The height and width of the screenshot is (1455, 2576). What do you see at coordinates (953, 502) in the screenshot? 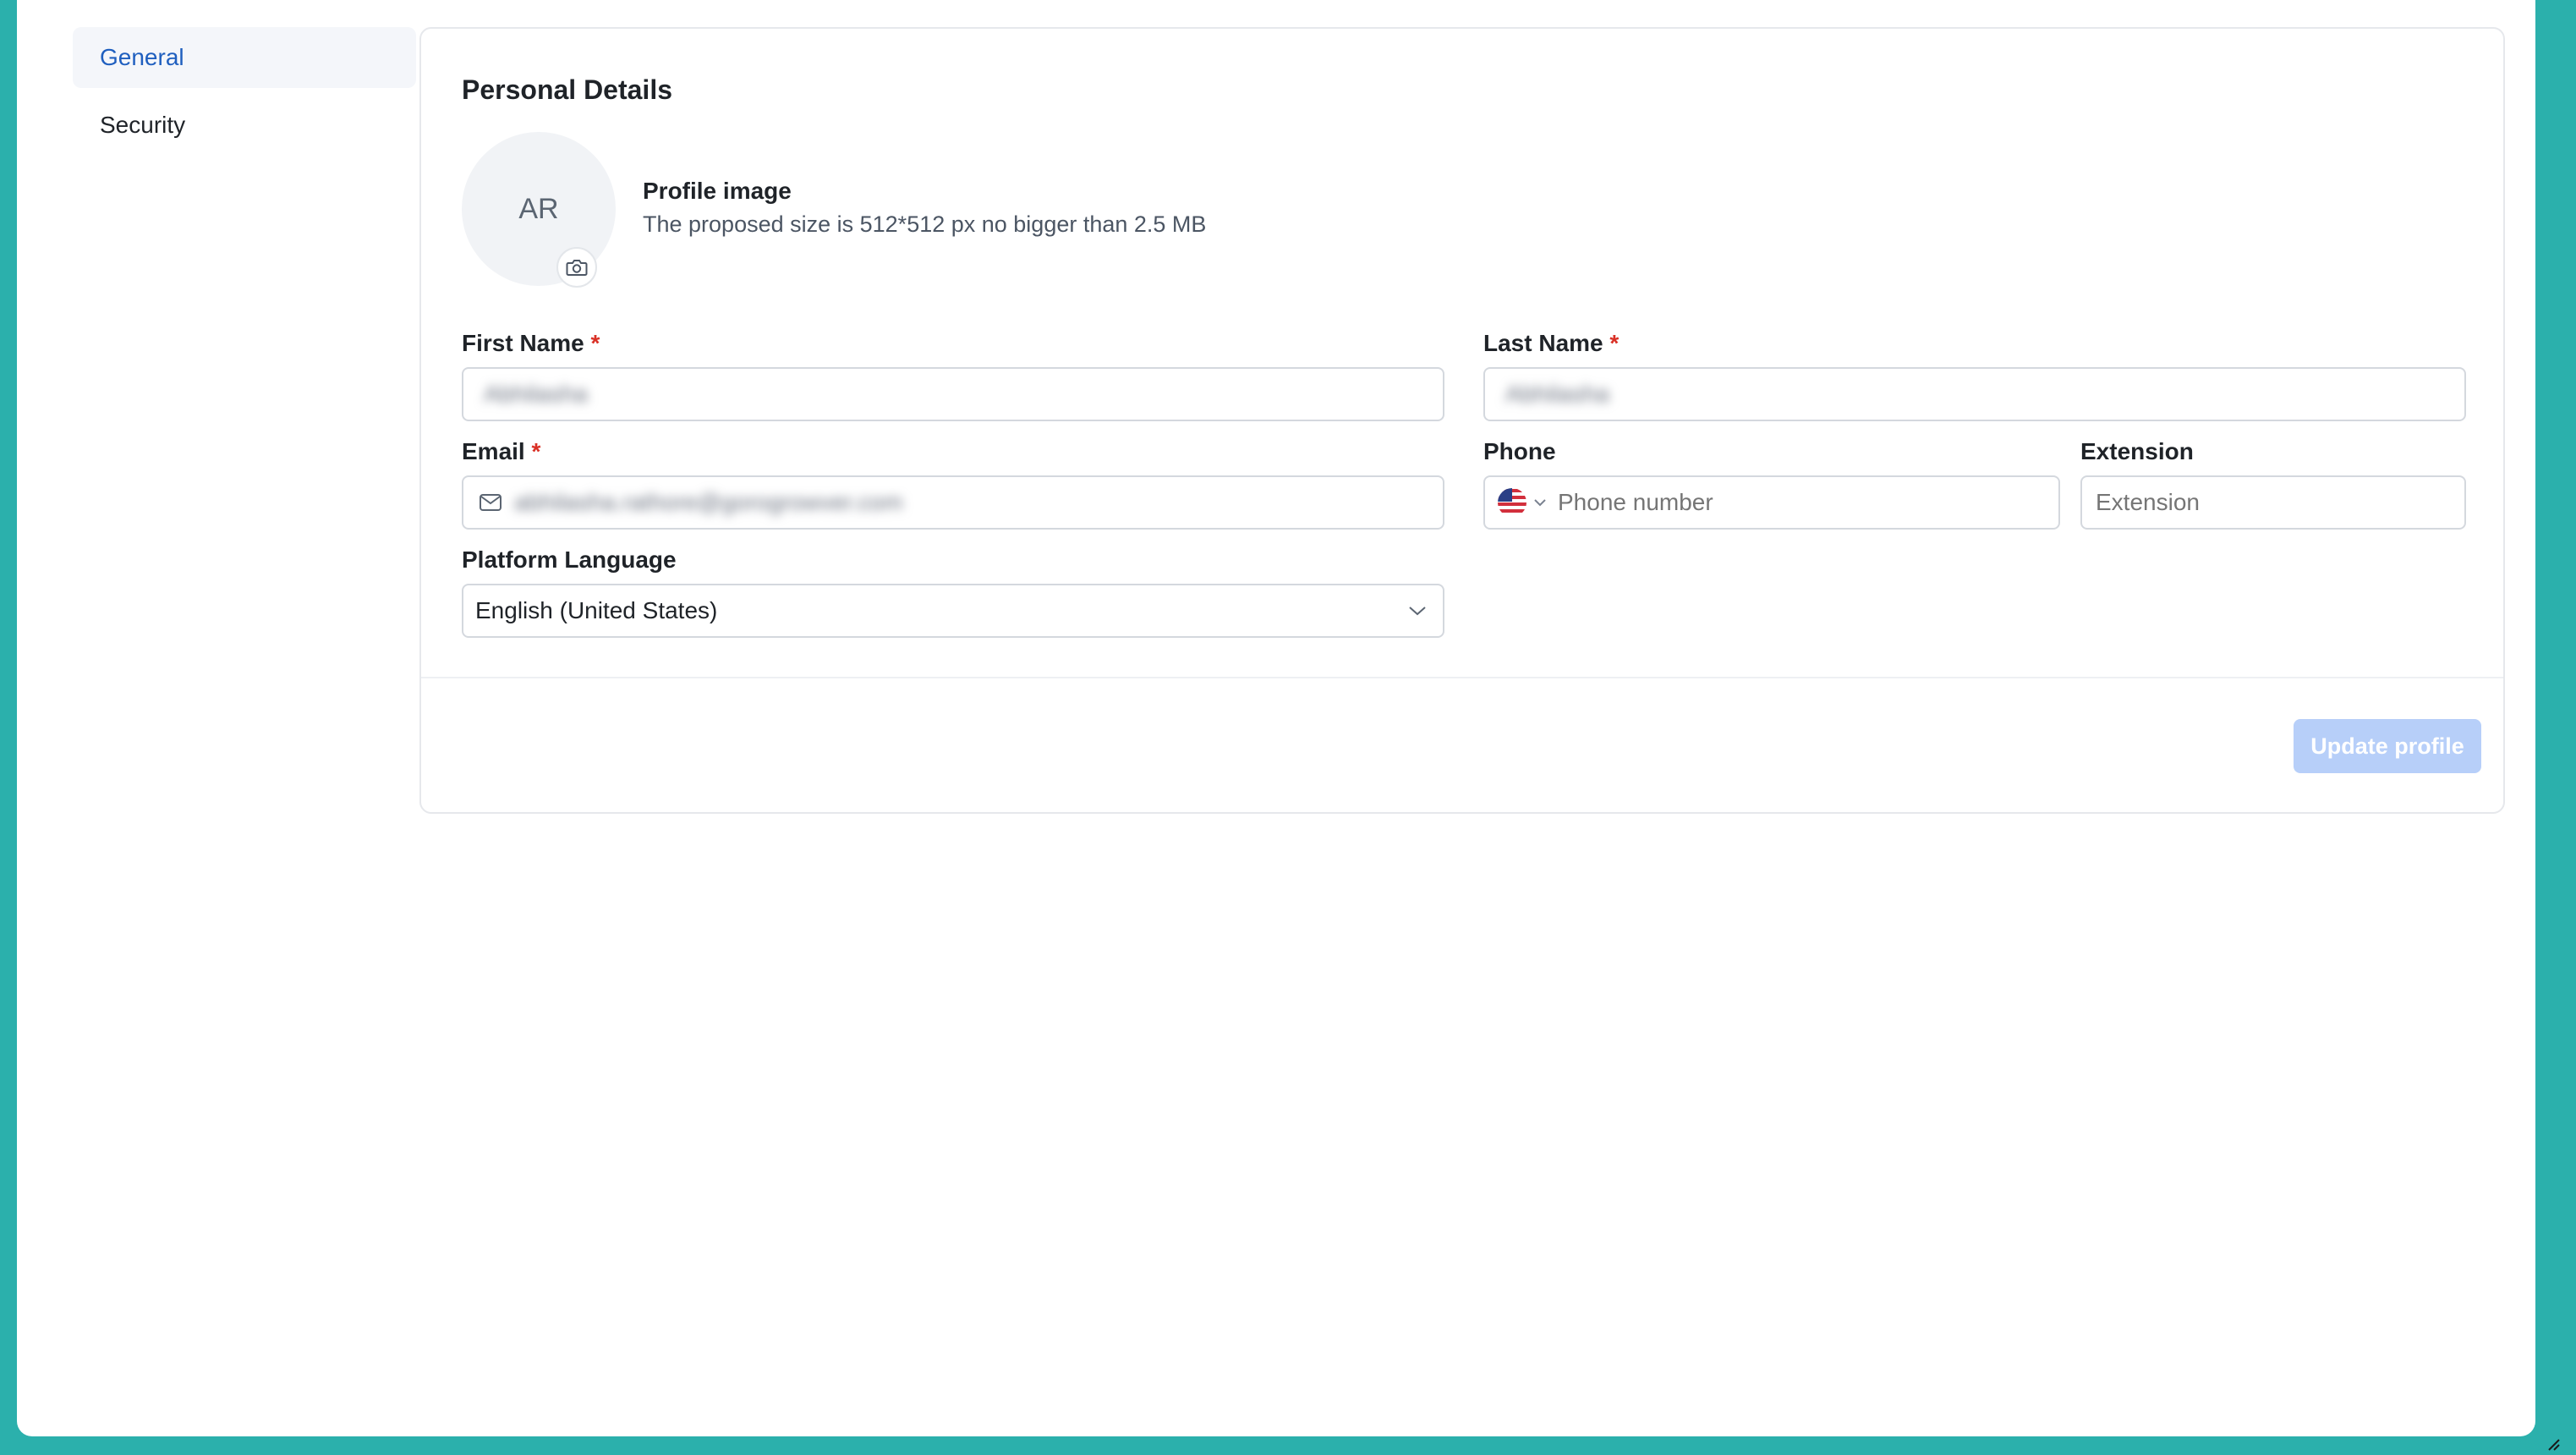
I see `email-field: abhilasha.rathore@gorogrowver.com` at bounding box center [953, 502].